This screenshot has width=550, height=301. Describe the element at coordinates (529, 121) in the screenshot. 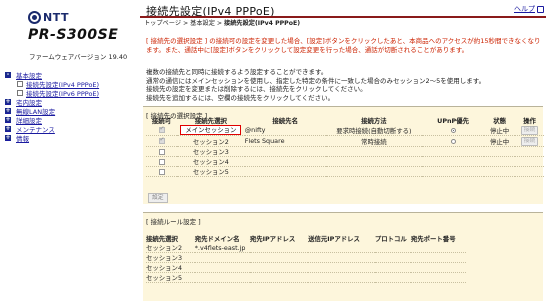

I see `column-header: 操作` at that location.